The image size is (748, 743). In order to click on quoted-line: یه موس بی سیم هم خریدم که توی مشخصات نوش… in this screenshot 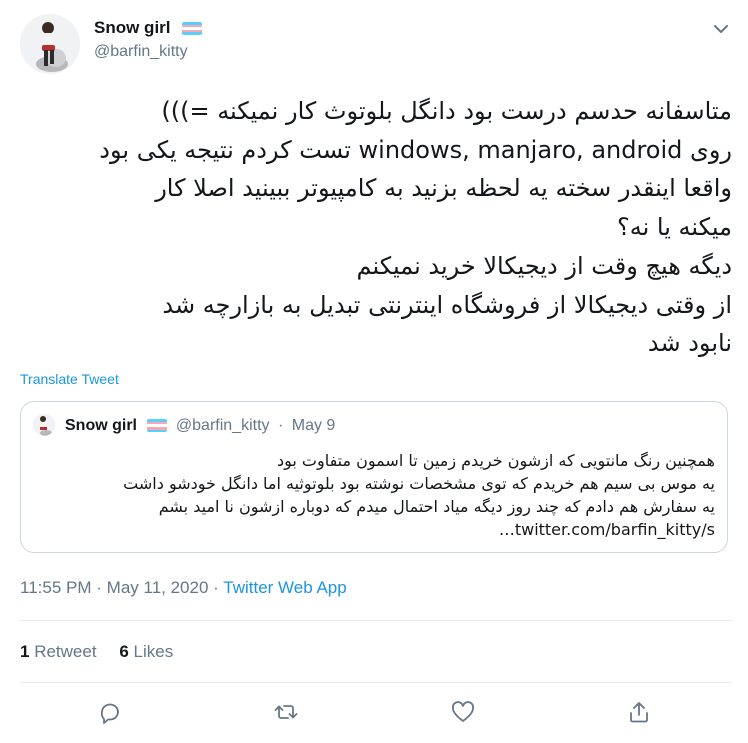, I will do `click(419, 483)`.